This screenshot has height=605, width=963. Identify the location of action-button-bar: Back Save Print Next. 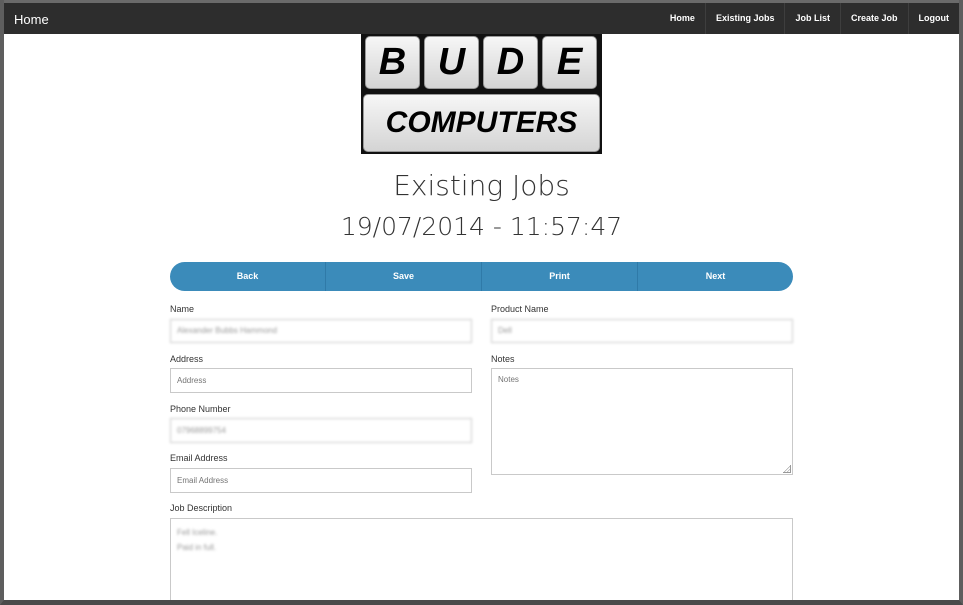
(481, 276).